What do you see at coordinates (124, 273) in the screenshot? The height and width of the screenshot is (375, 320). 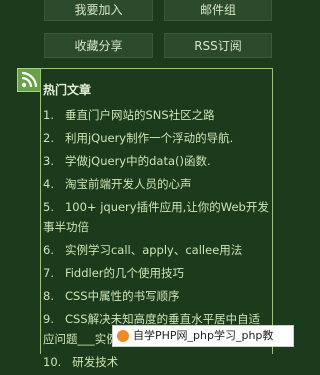 I see `article-link: Fiddler的几个使用技巧` at bounding box center [124, 273].